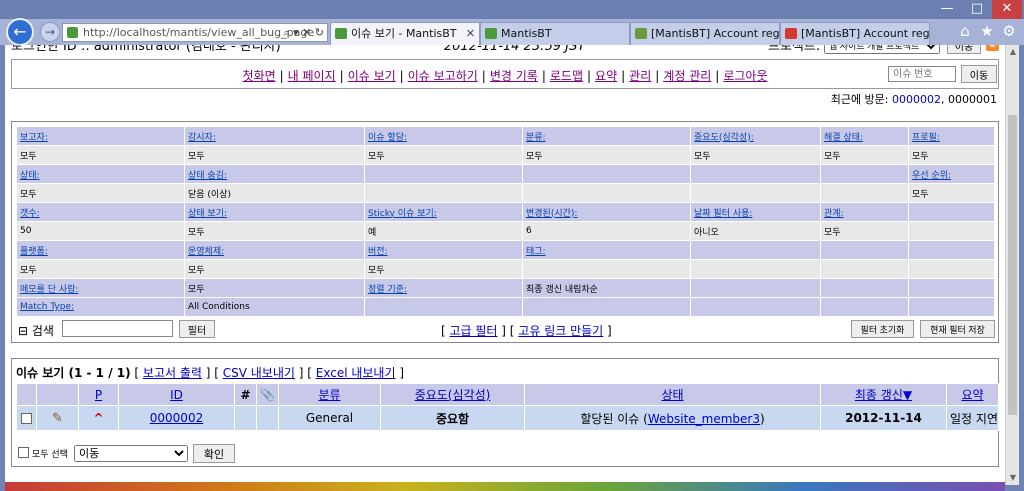 This screenshot has height=491, width=1024. What do you see at coordinates (992, 48) in the screenshot?
I see `rss-icon: ◉` at bounding box center [992, 48].